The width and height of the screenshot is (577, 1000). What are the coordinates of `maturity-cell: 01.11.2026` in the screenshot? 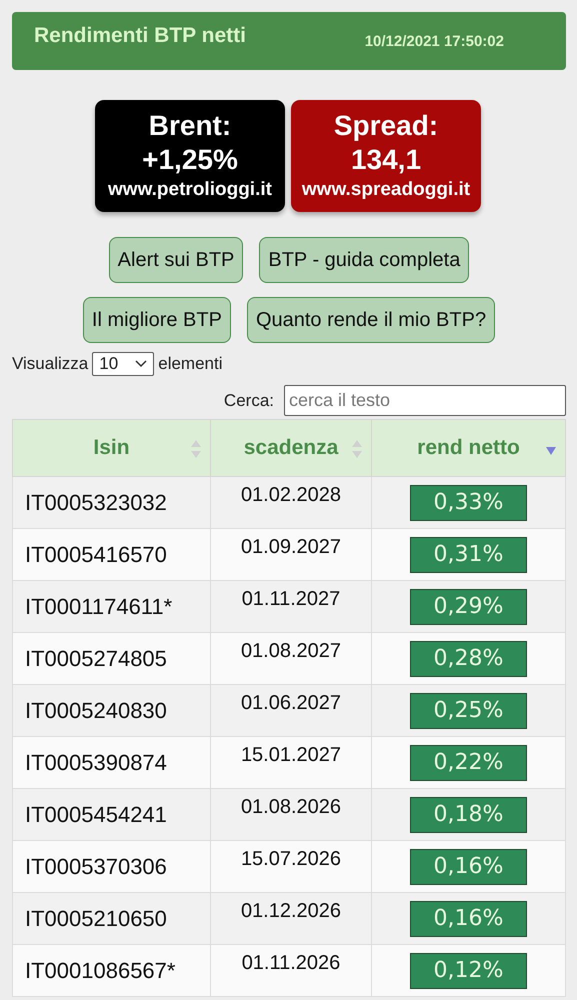 It's located at (291, 970).